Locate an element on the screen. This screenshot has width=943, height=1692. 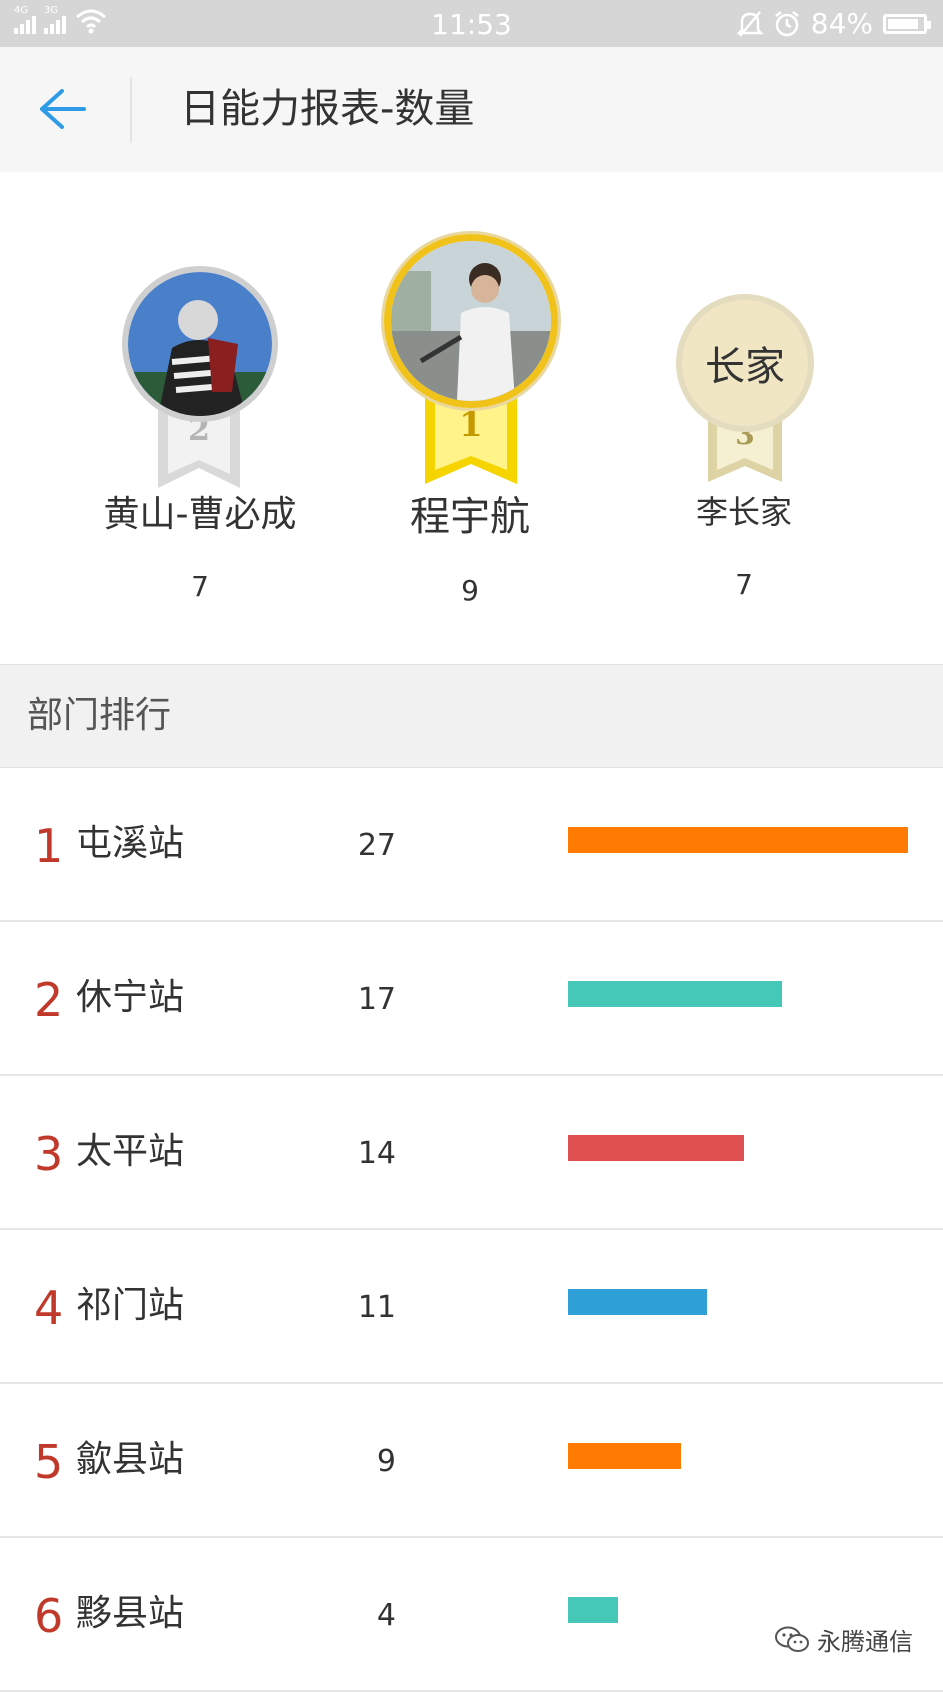
department-value: 4 is located at coordinates (386, 1615).